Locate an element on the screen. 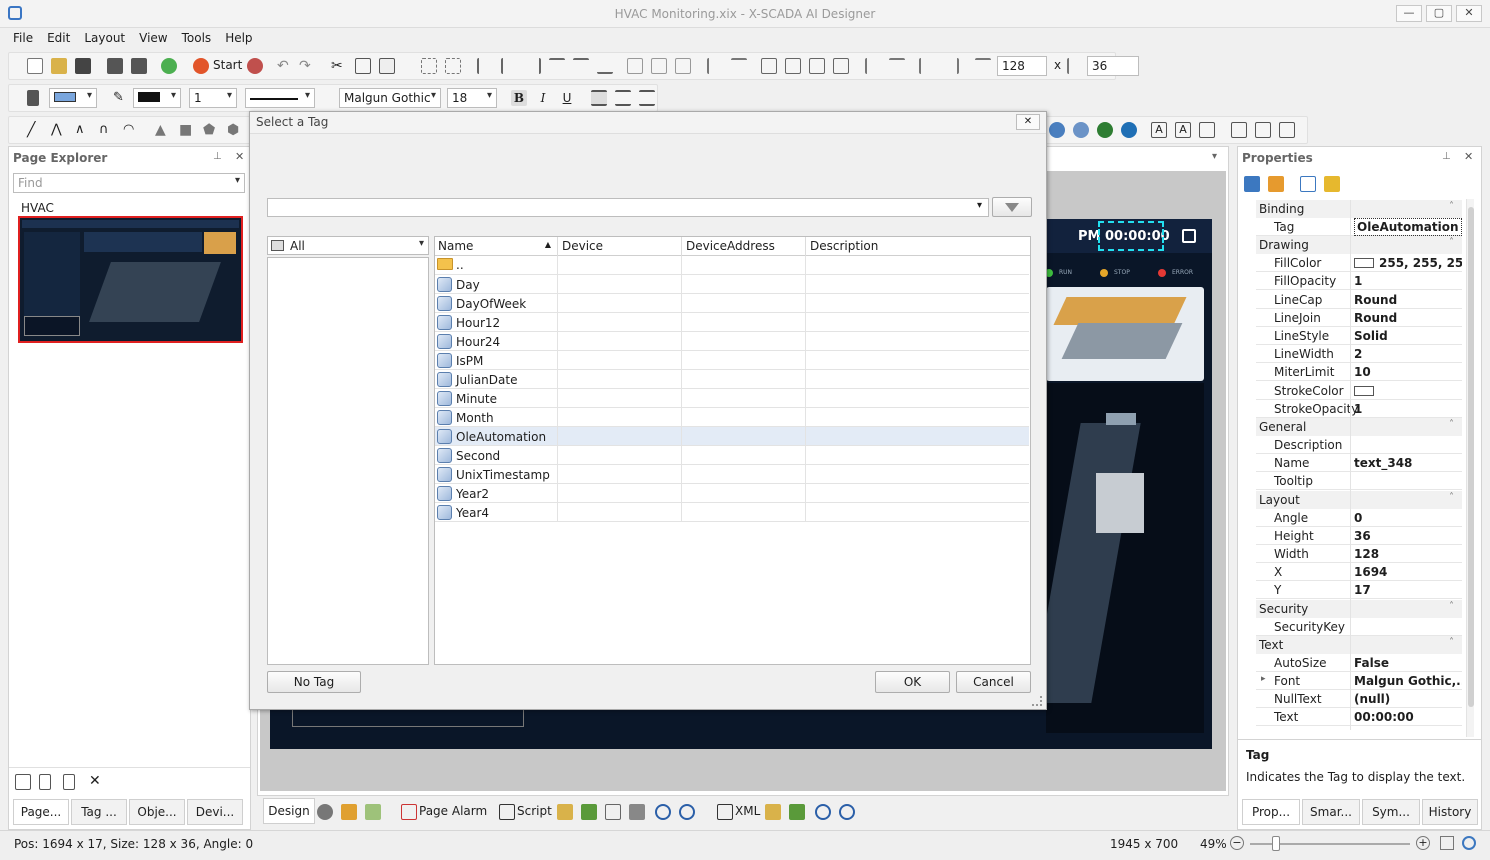  name-cell: Hour12 is located at coordinates (496, 322).